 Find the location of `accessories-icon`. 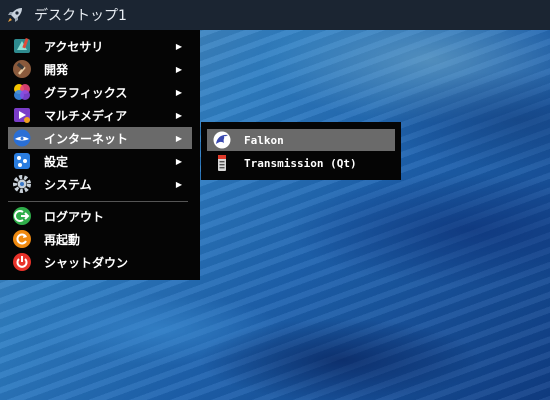

accessories-icon is located at coordinates (22, 46).